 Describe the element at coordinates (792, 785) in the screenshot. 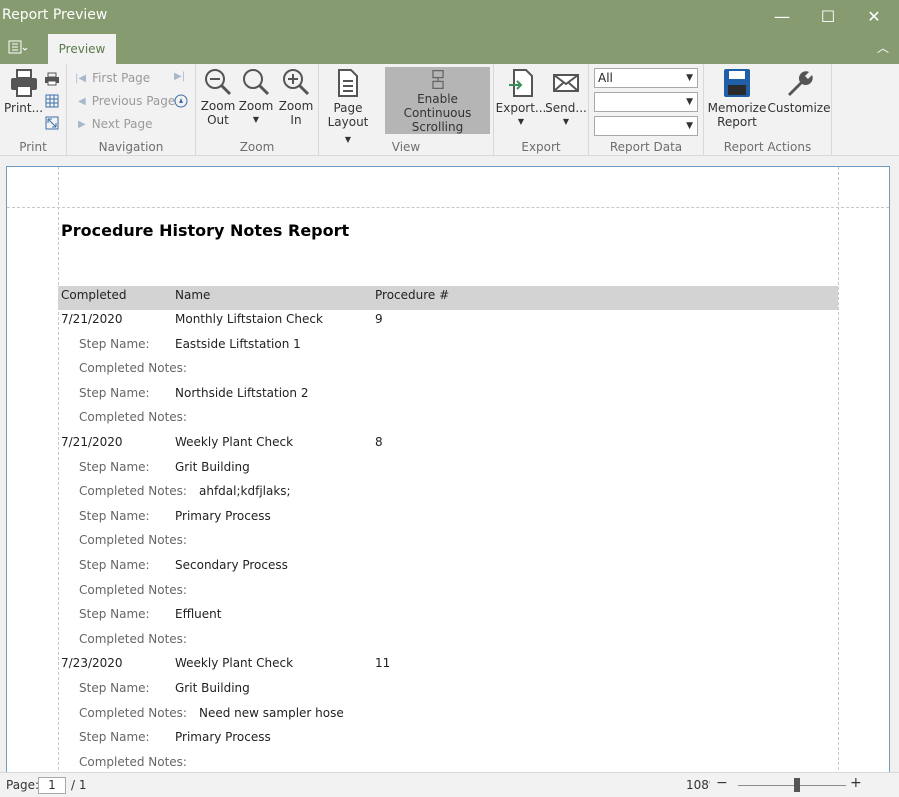

I see `zoom-slider-track` at that location.